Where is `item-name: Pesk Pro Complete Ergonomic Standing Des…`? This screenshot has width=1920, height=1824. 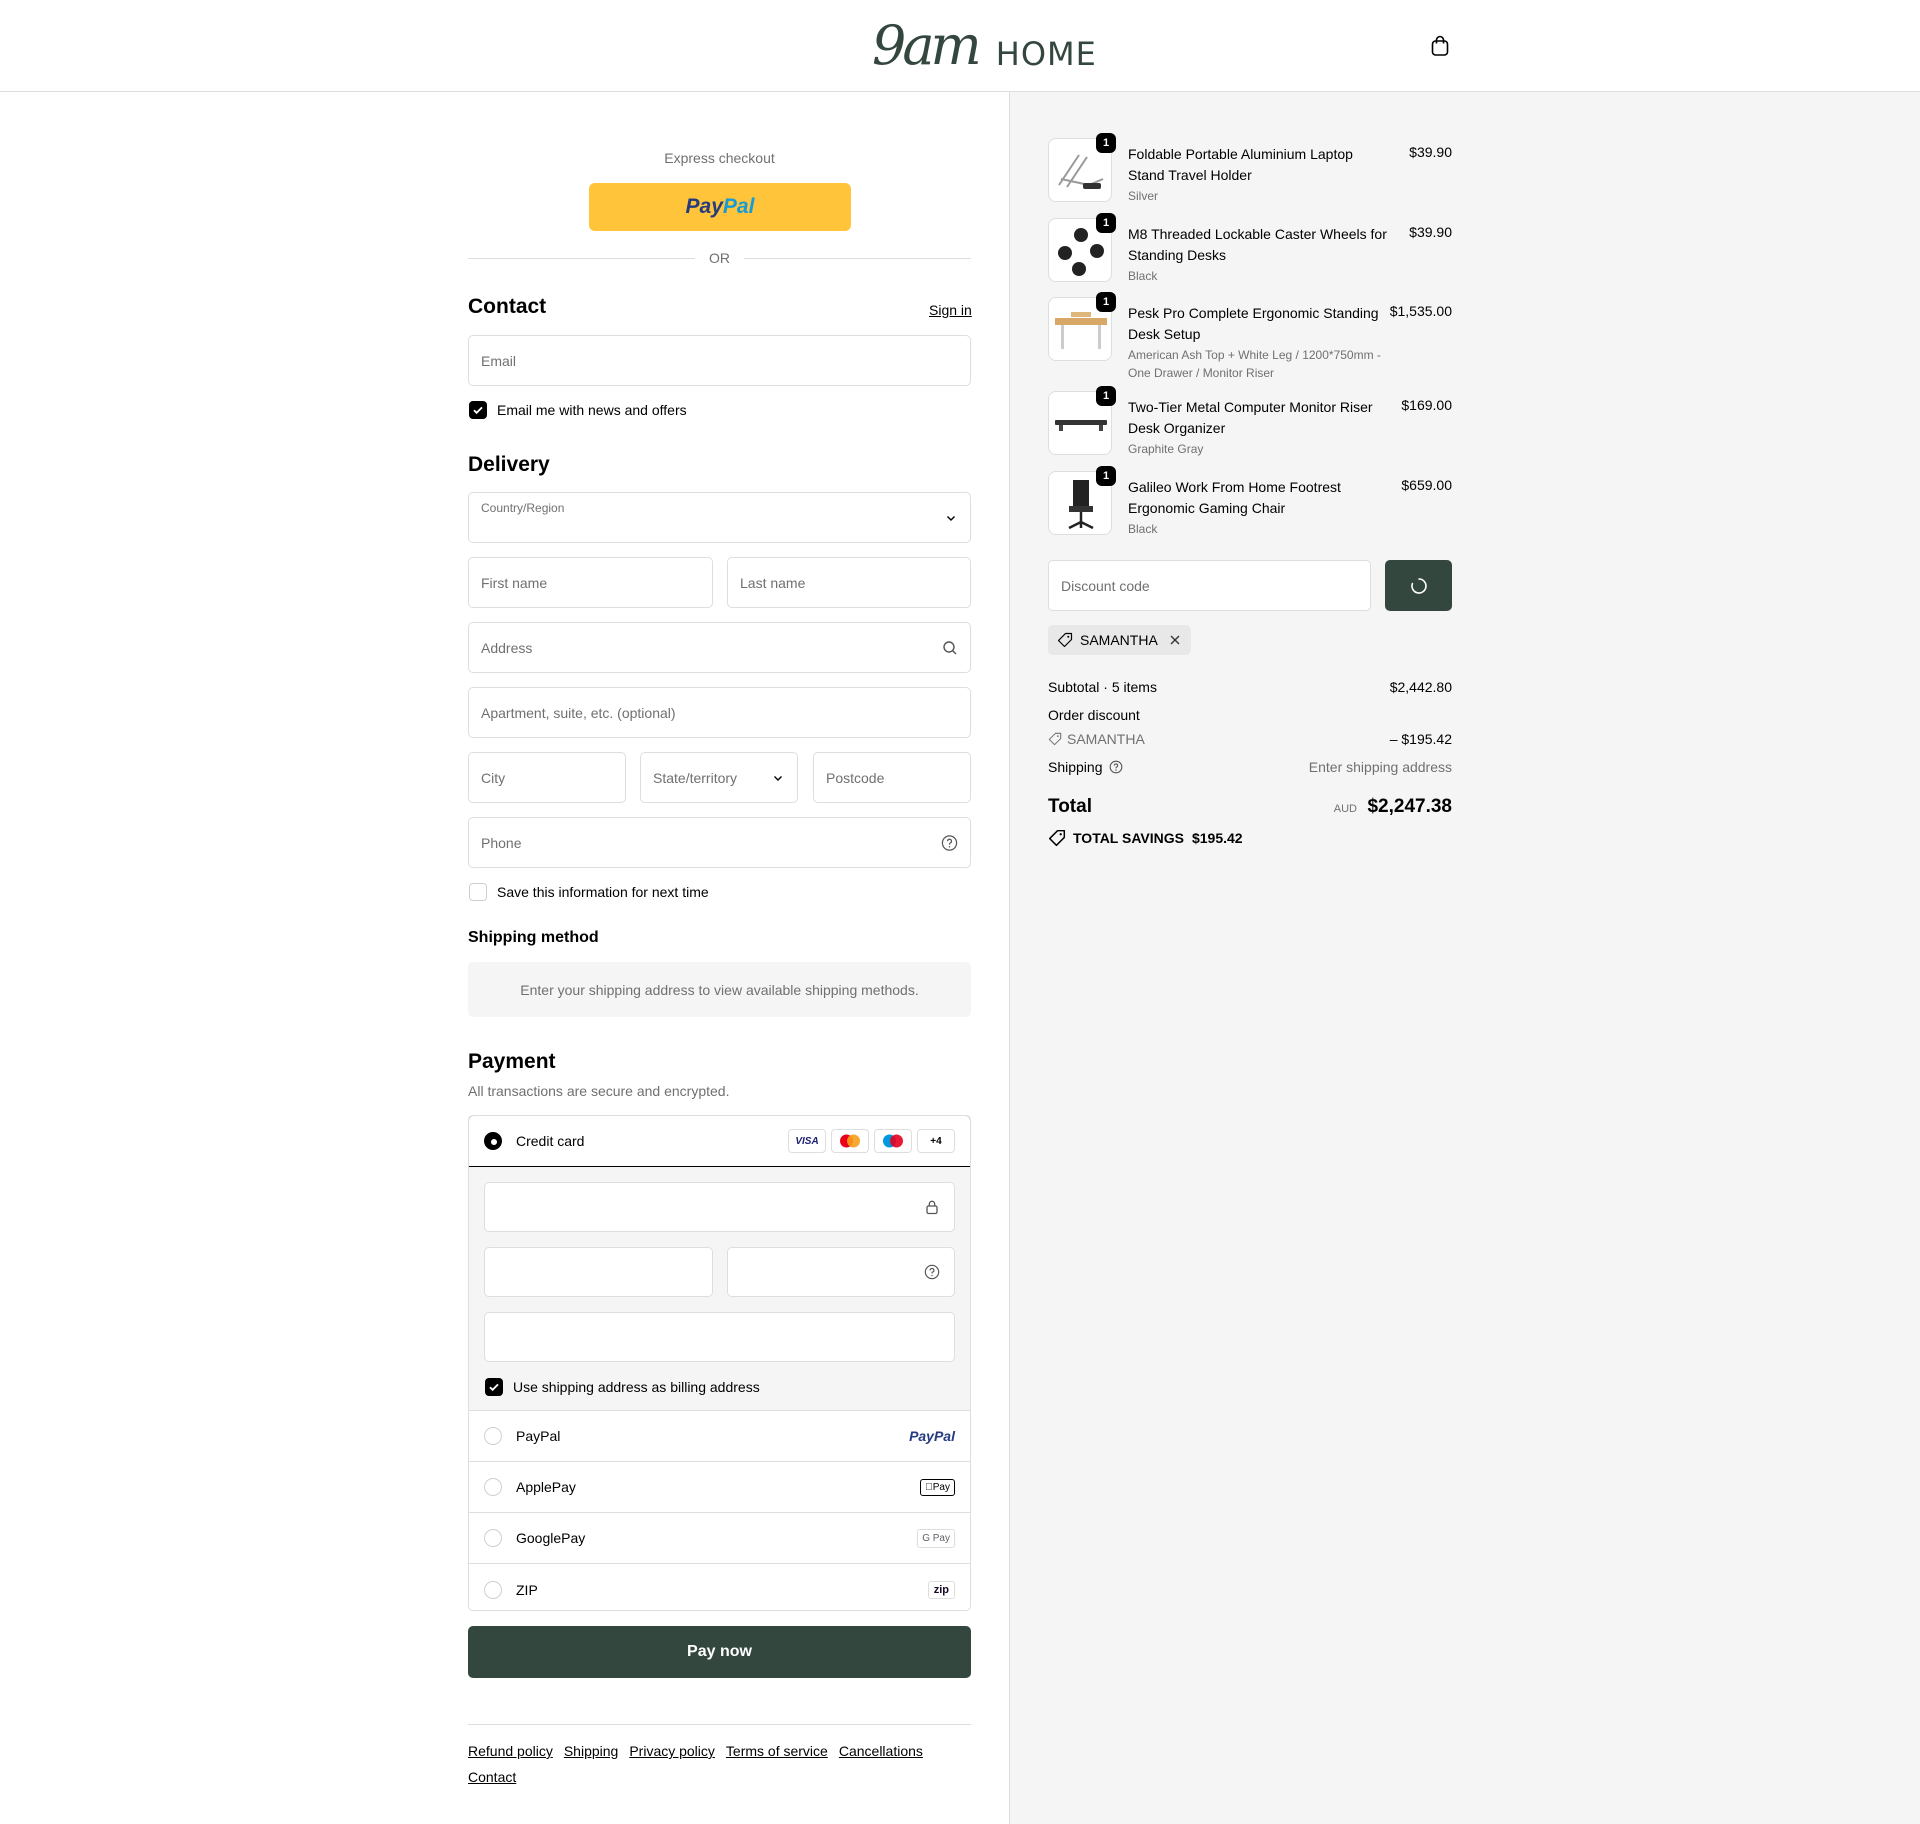
item-name: Pesk Pro Complete Ergonomic Standing Des… is located at coordinates (1253, 323).